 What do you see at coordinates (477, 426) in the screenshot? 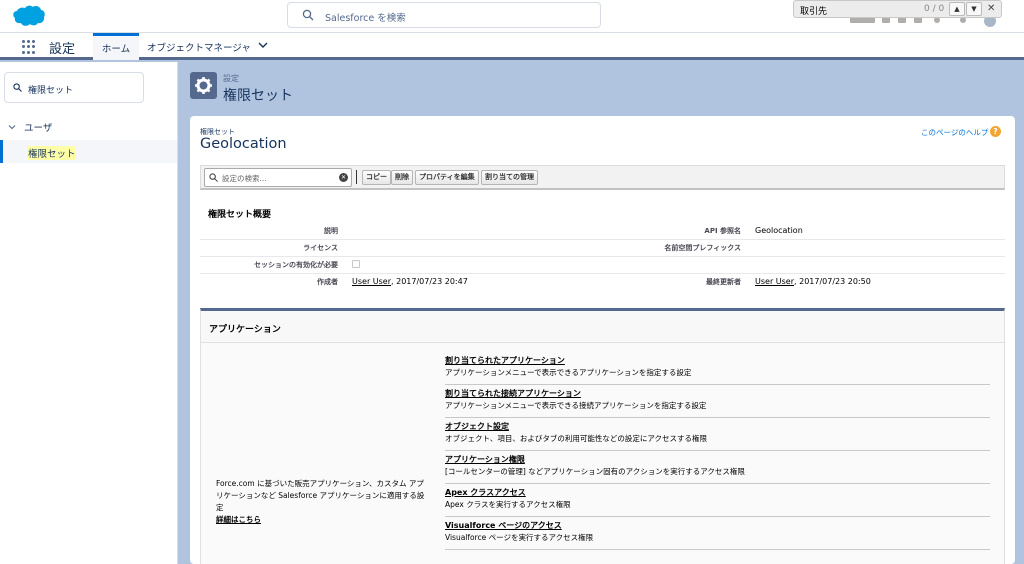
I see `object-settings-link: オブジェクト設定` at bounding box center [477, 426].